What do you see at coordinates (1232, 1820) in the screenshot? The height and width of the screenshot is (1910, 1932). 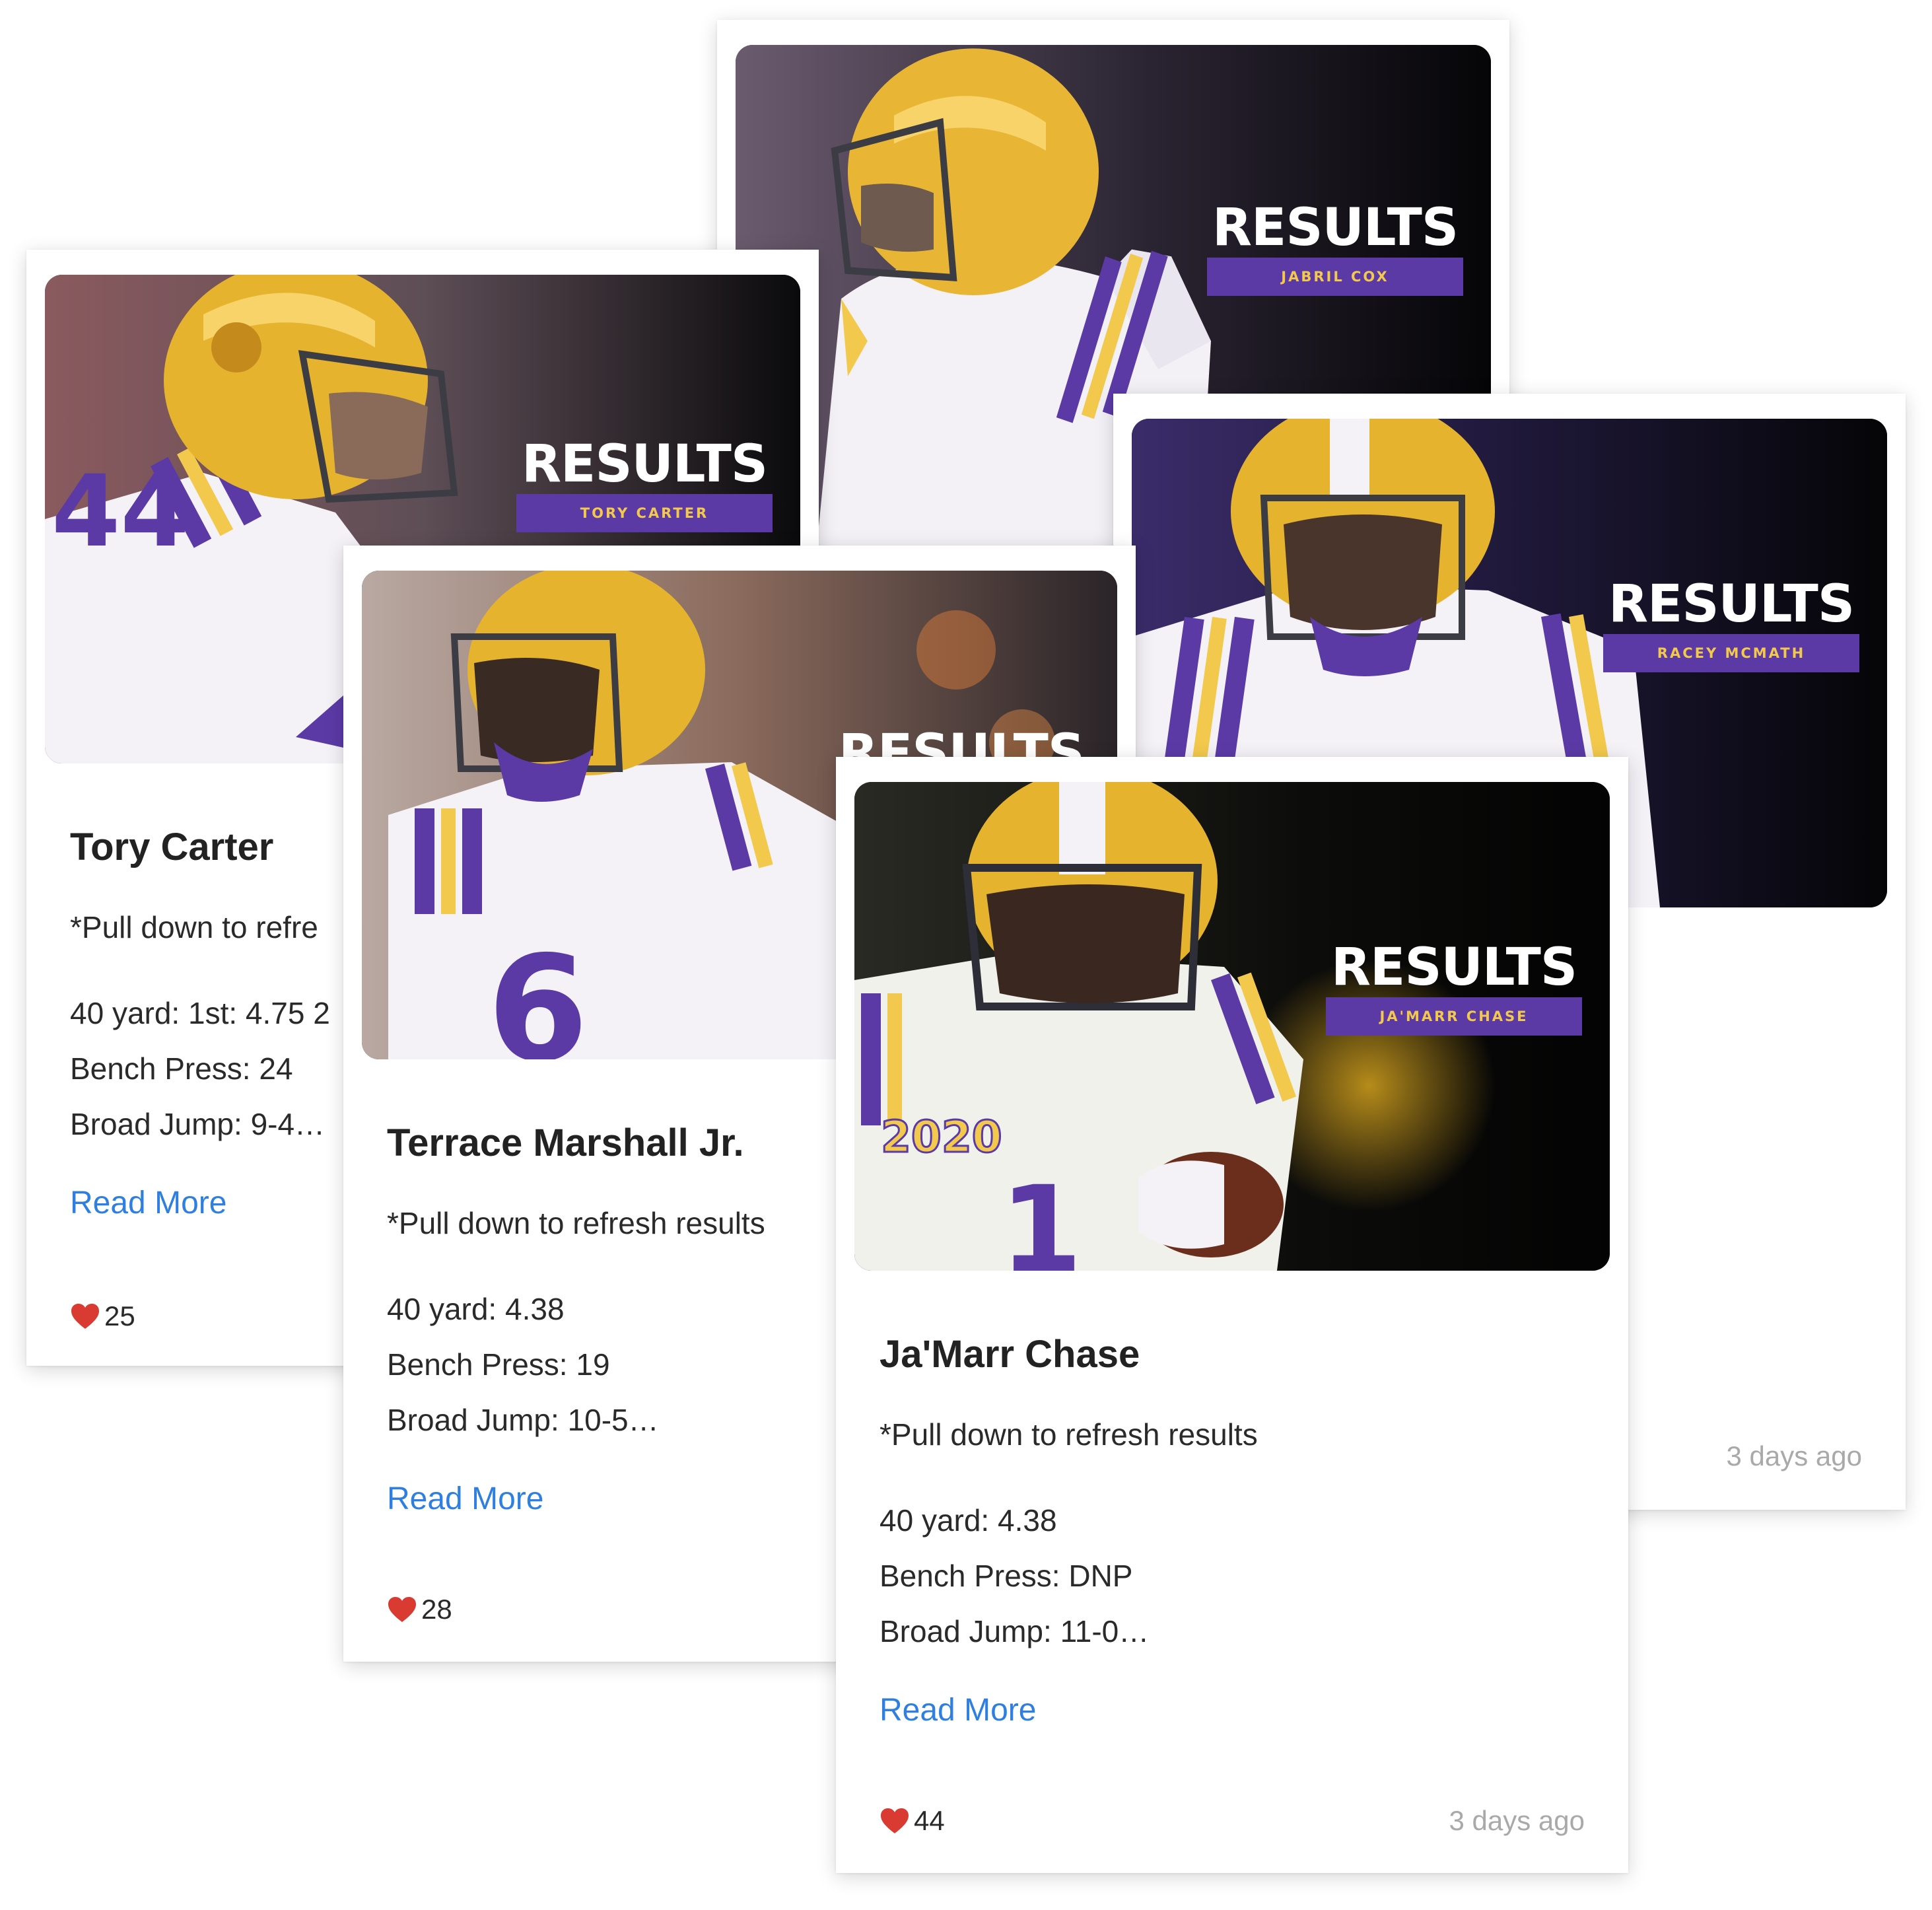 I see `card-footer: 44 3 days ago` at bounding box center [1232, 1820].